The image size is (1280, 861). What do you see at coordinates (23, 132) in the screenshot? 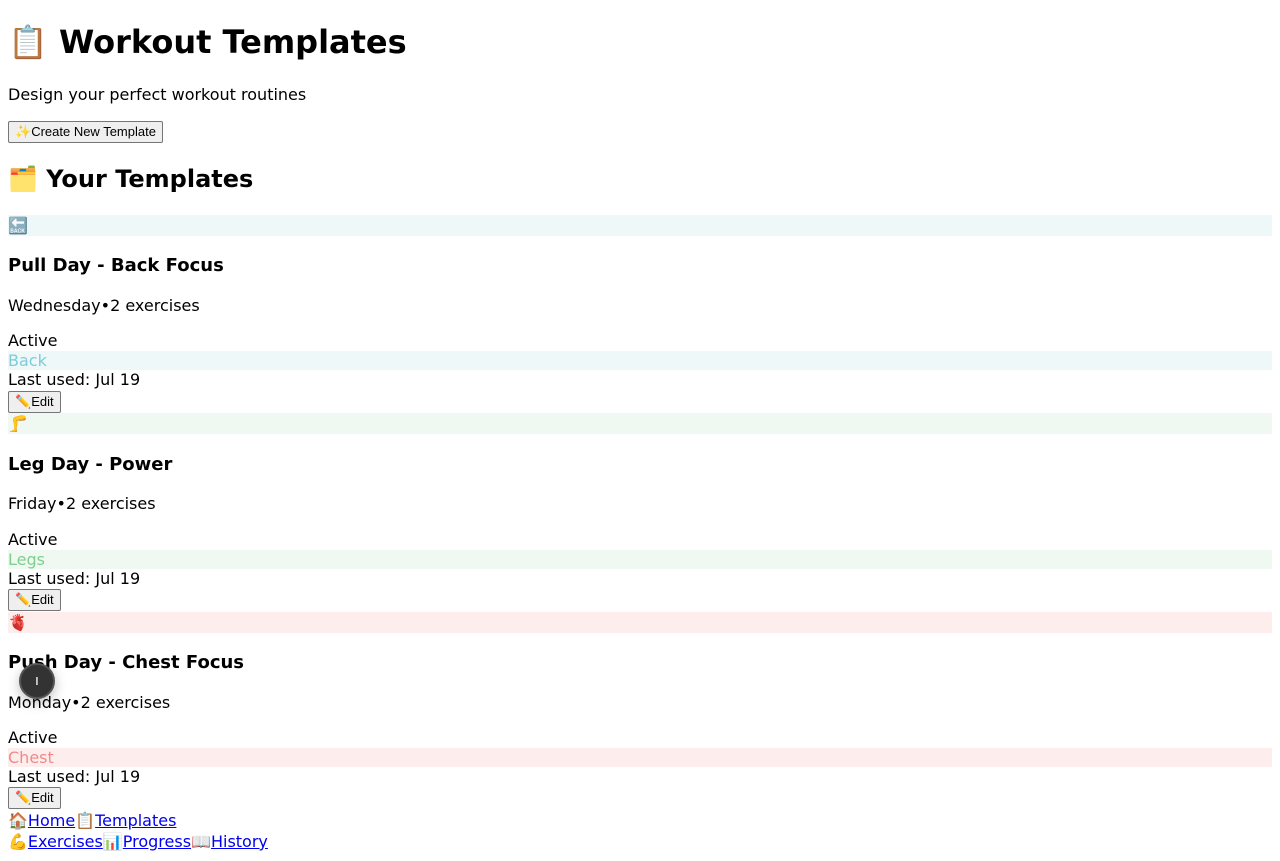
I see `sparkles-icon: ✨` at bounding box center [23, 132].